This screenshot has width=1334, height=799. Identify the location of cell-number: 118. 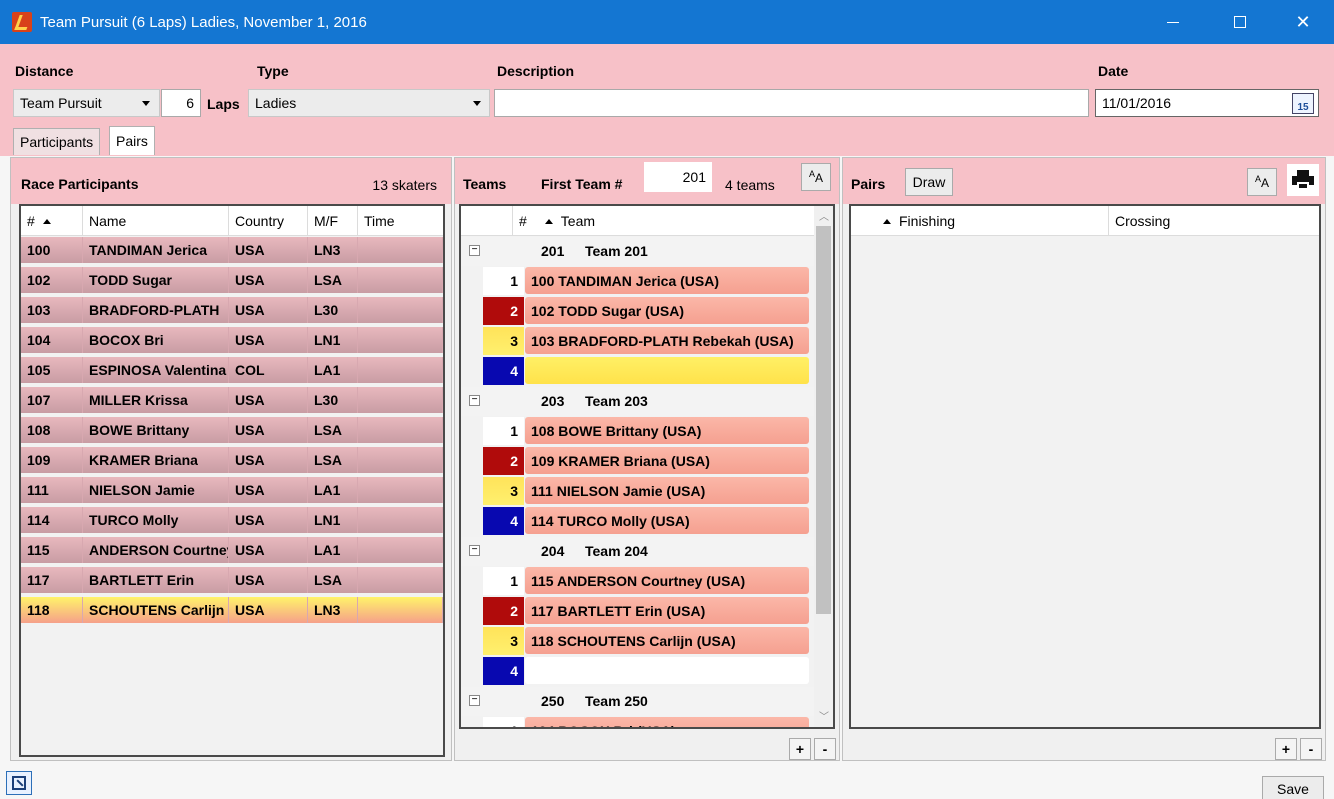
(52, 610).